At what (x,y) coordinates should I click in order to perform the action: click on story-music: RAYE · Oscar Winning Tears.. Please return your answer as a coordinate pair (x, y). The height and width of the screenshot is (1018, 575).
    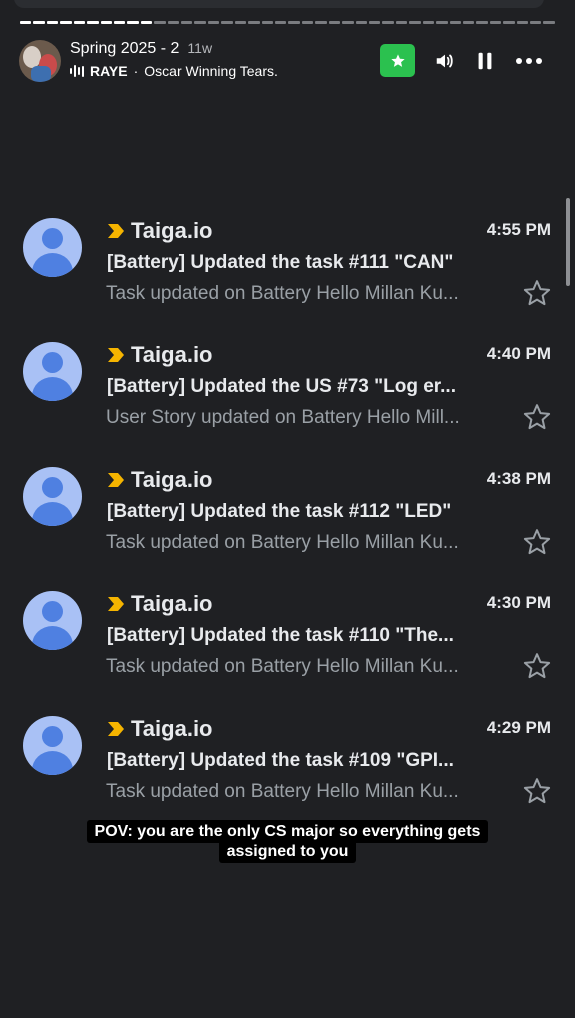
    Looking at the image, I should click on (174, 71).